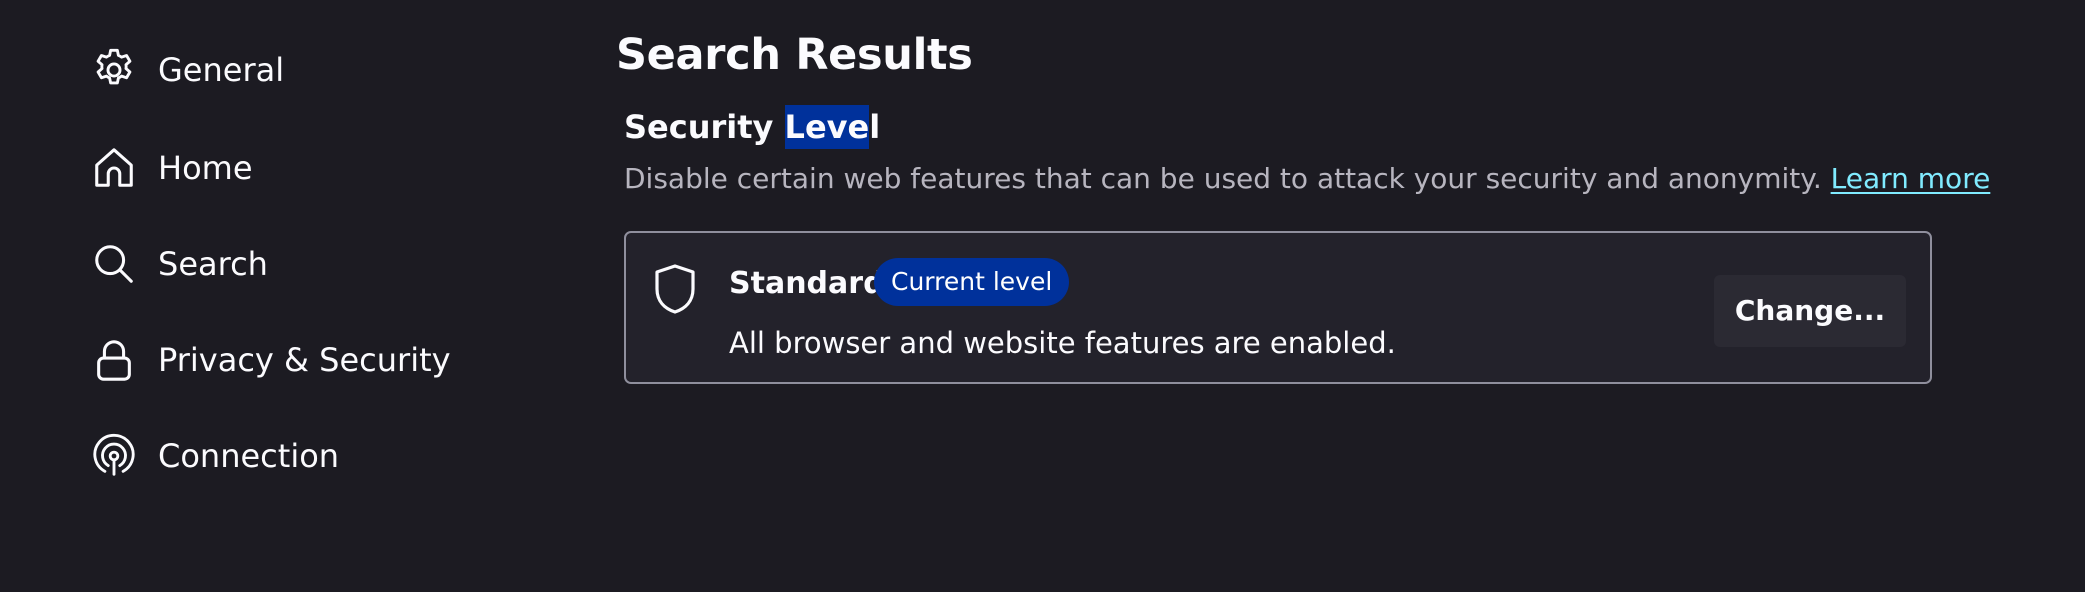 The width and height of the screenshot is (2085, 592). Describe the element at coordinates (114, 70) in the screenshot. I see `gear-icon` at that location.